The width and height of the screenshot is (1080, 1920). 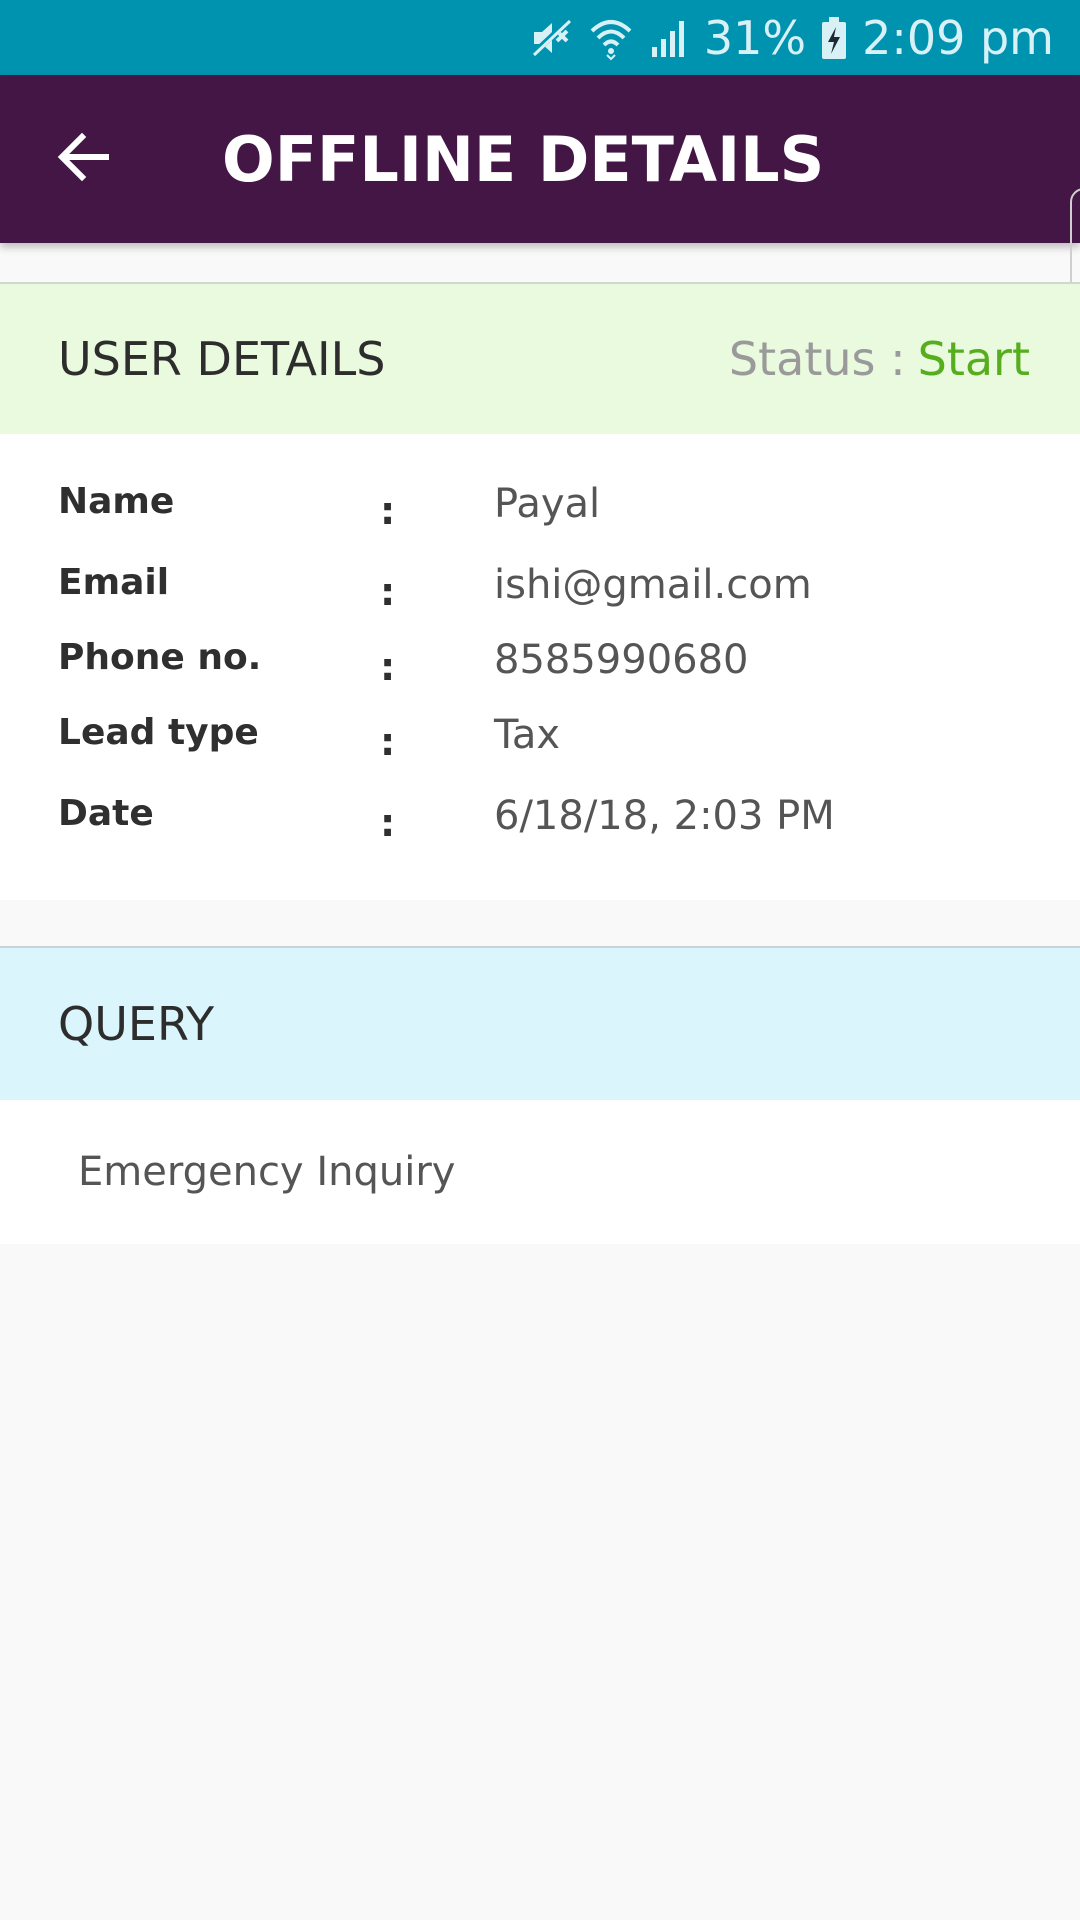 I want to click on status-indicator: Status : Start, so click(x=879, y=359).